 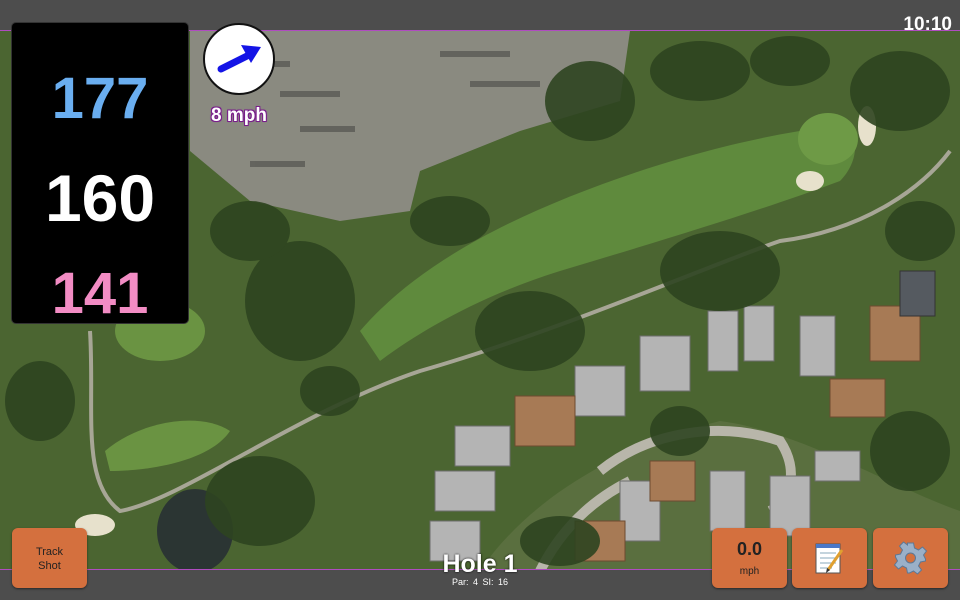 What do you see at coordinates (239, 115) in the screenshot?
I see `wind-speed: 8 mph` at bounding box center [239, 115].